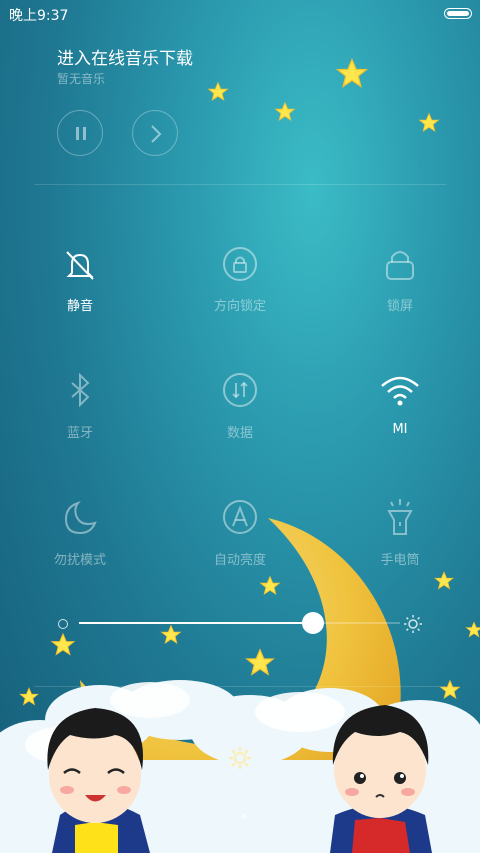 The height and width of the screenshot is (853, 480). What do you see at coordinates (244, 816) in the screenshot?
I see `page-indicator` at bounding box center [244, 816].